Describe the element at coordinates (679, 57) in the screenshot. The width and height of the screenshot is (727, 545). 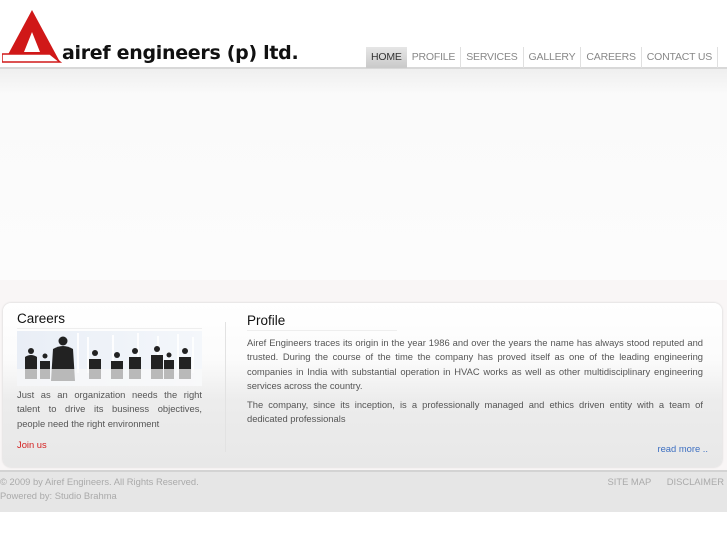
I see `nav-contact-us: CONTACT US` at that location.